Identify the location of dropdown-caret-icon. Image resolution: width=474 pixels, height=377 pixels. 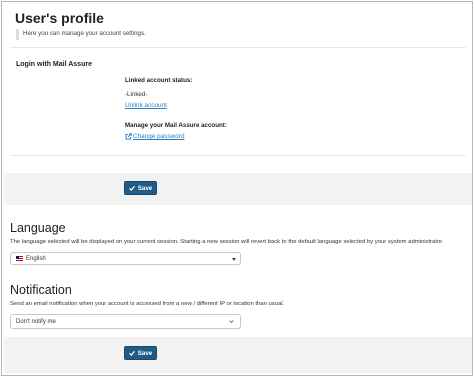
(234, 259).